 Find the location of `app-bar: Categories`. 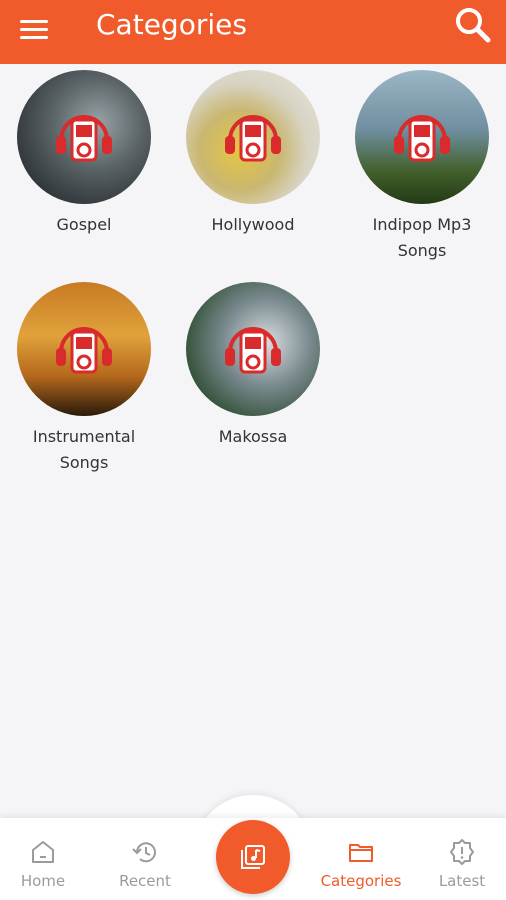

app-bar: Categories is located at coordinates (253, 32).